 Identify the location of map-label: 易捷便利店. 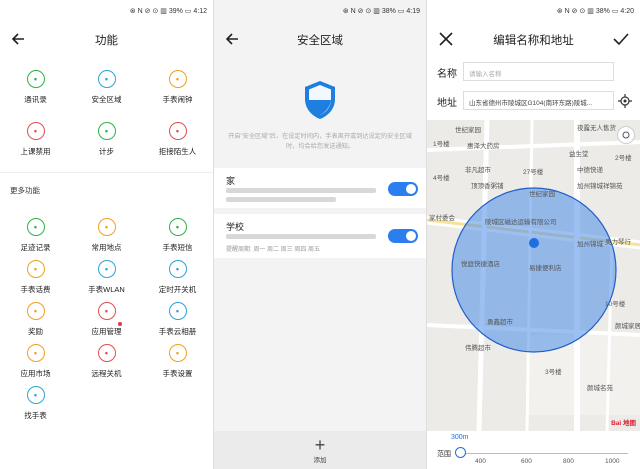
(545, 268).